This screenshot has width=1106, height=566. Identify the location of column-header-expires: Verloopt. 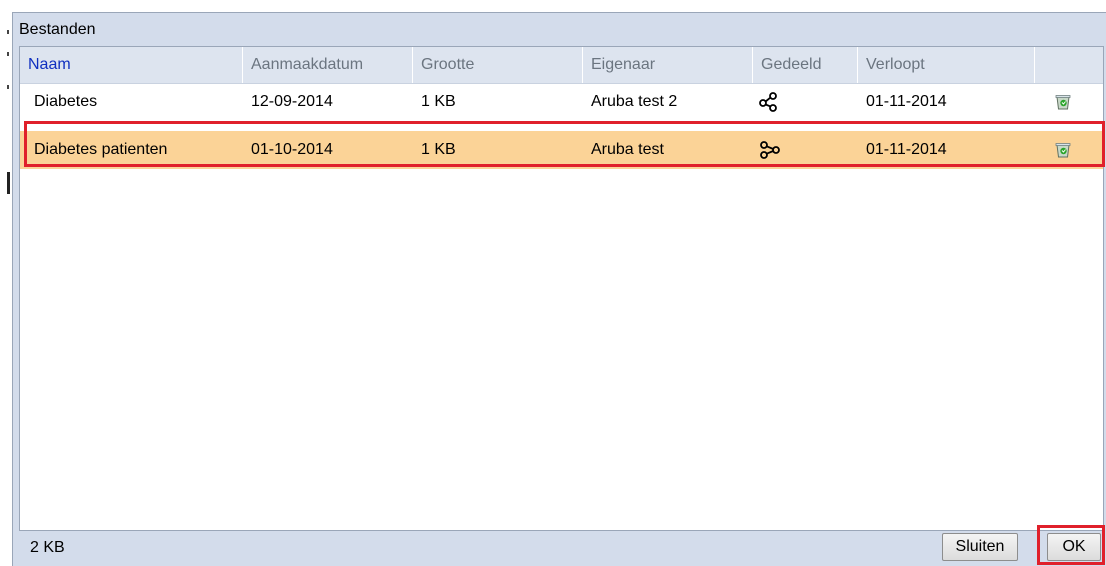
(946, 65).